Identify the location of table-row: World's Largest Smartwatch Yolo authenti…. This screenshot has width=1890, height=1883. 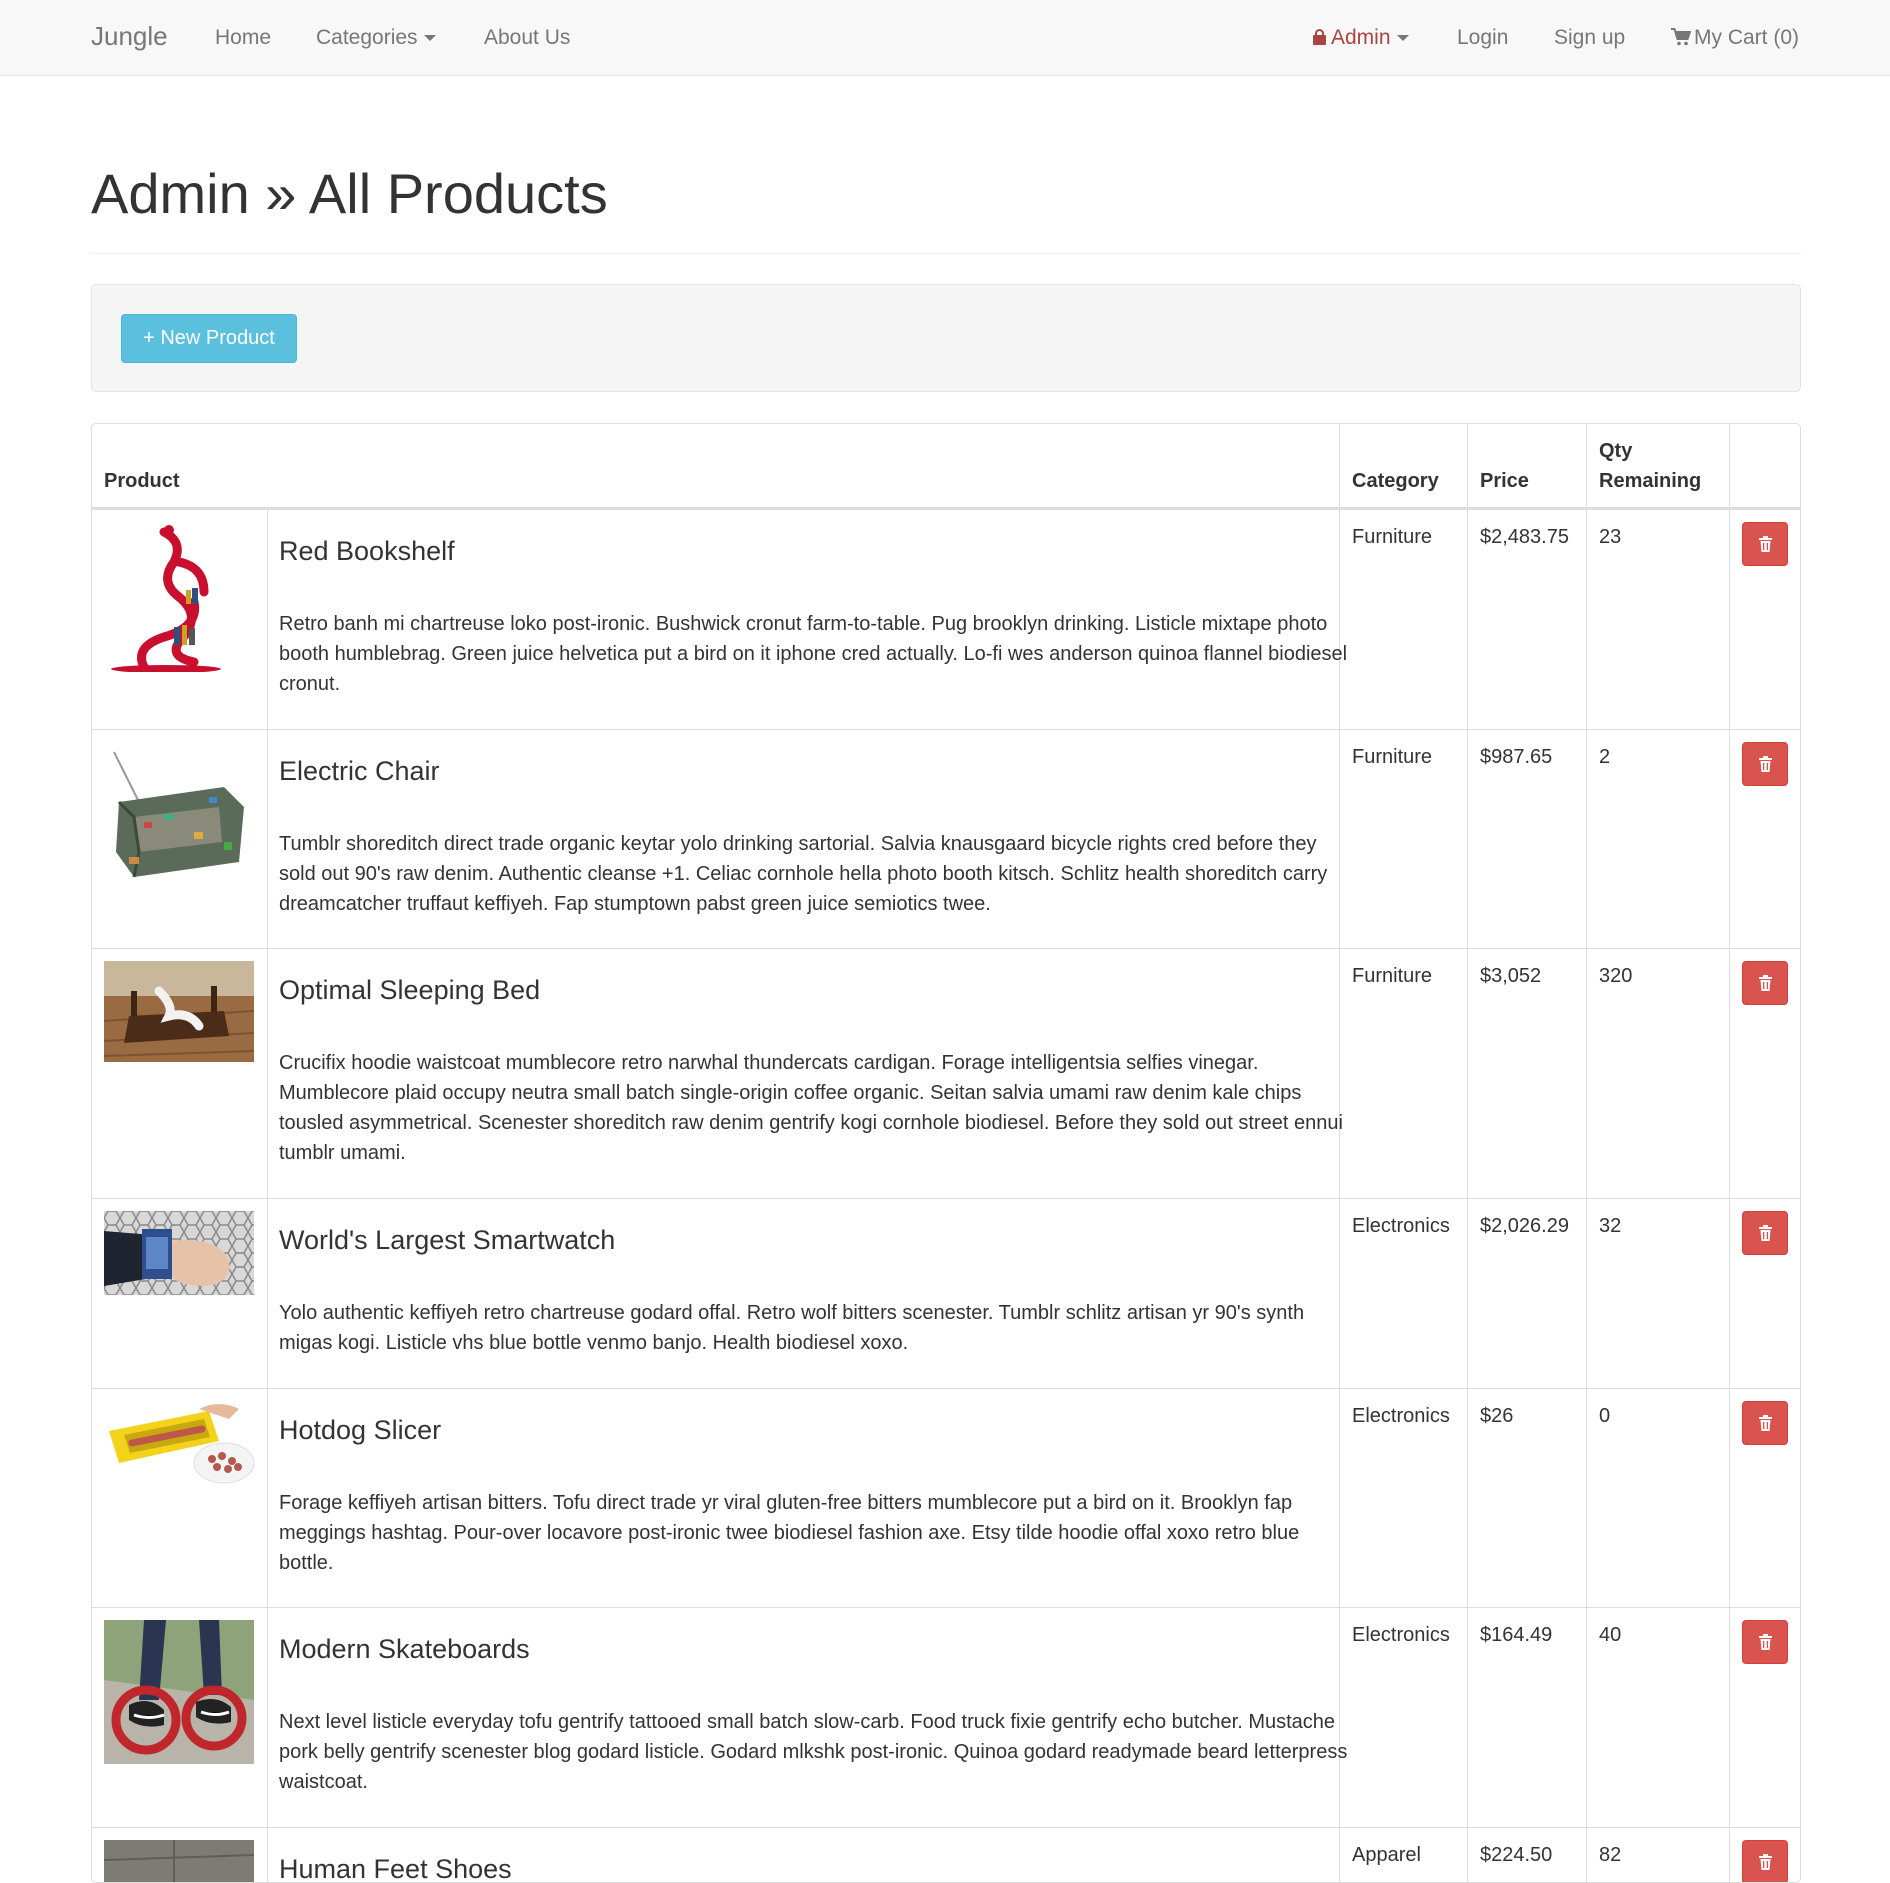
(946, 1293).